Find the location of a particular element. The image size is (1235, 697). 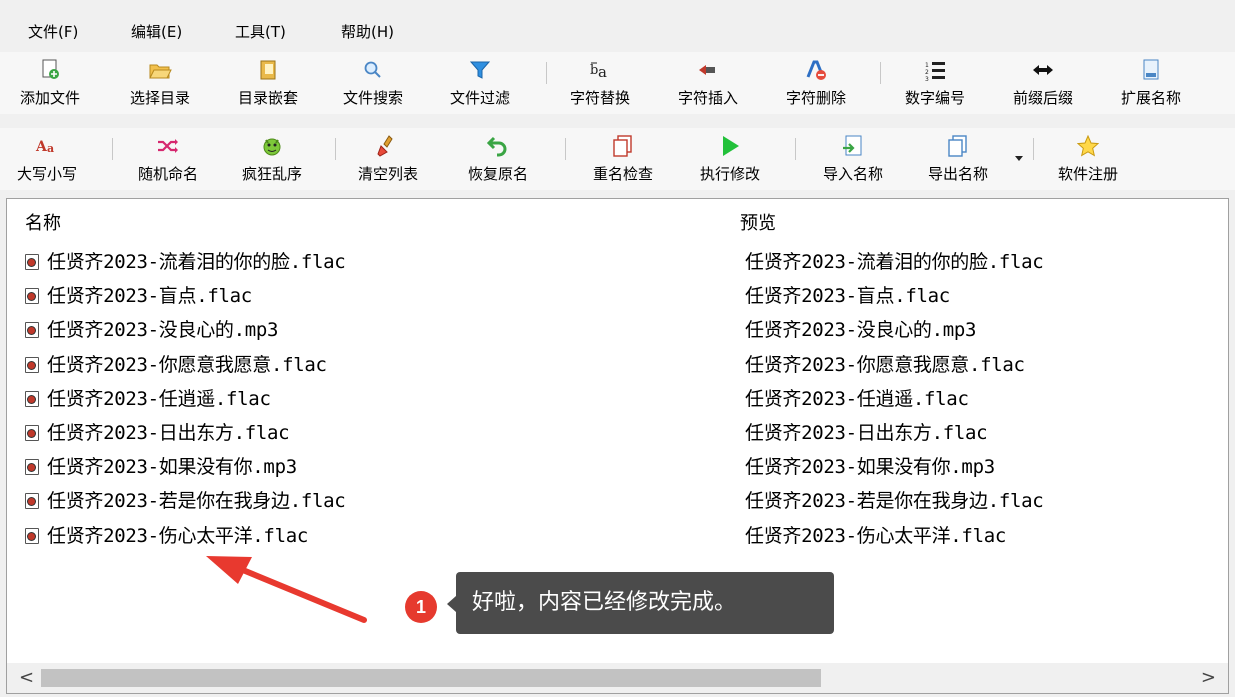

random-name-button: 随机命名 is located at coordinates (168, 159).